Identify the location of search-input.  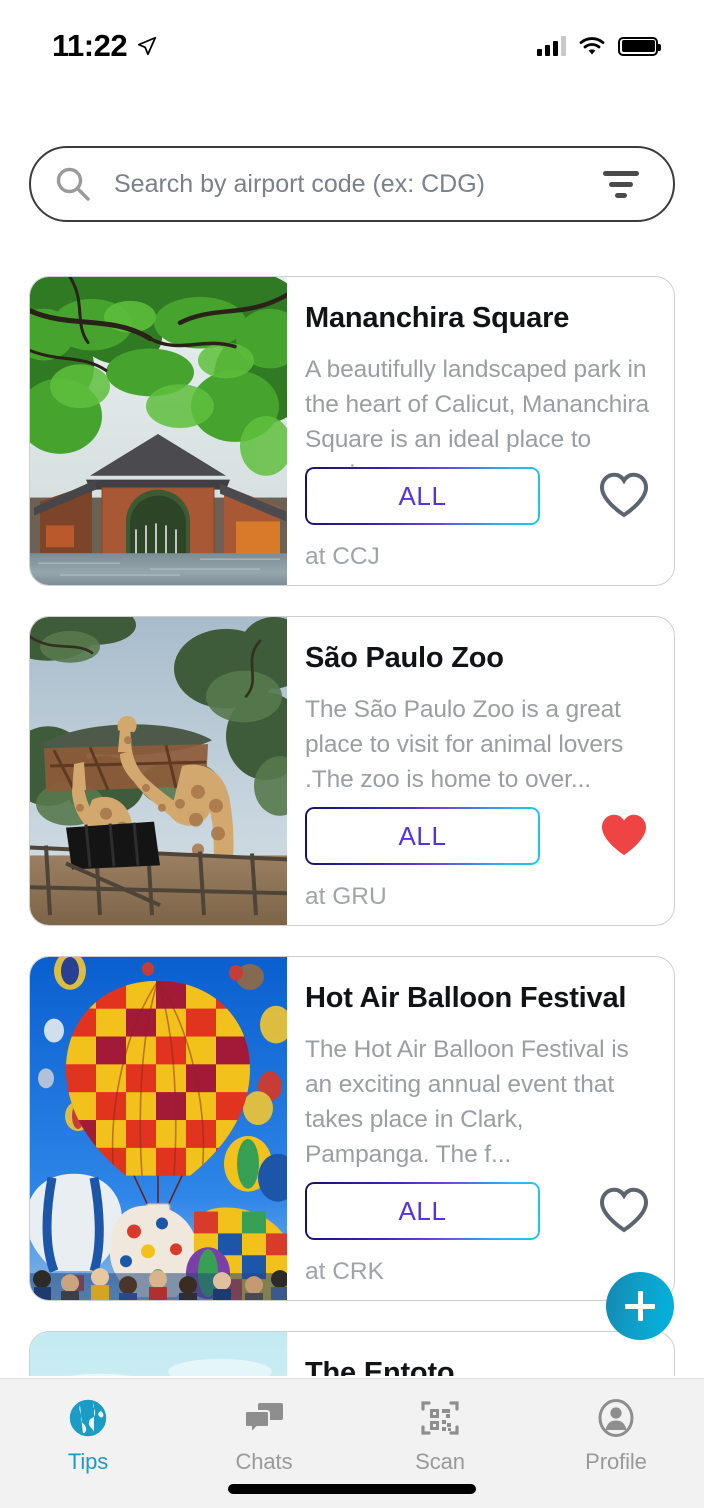
(357, 184).